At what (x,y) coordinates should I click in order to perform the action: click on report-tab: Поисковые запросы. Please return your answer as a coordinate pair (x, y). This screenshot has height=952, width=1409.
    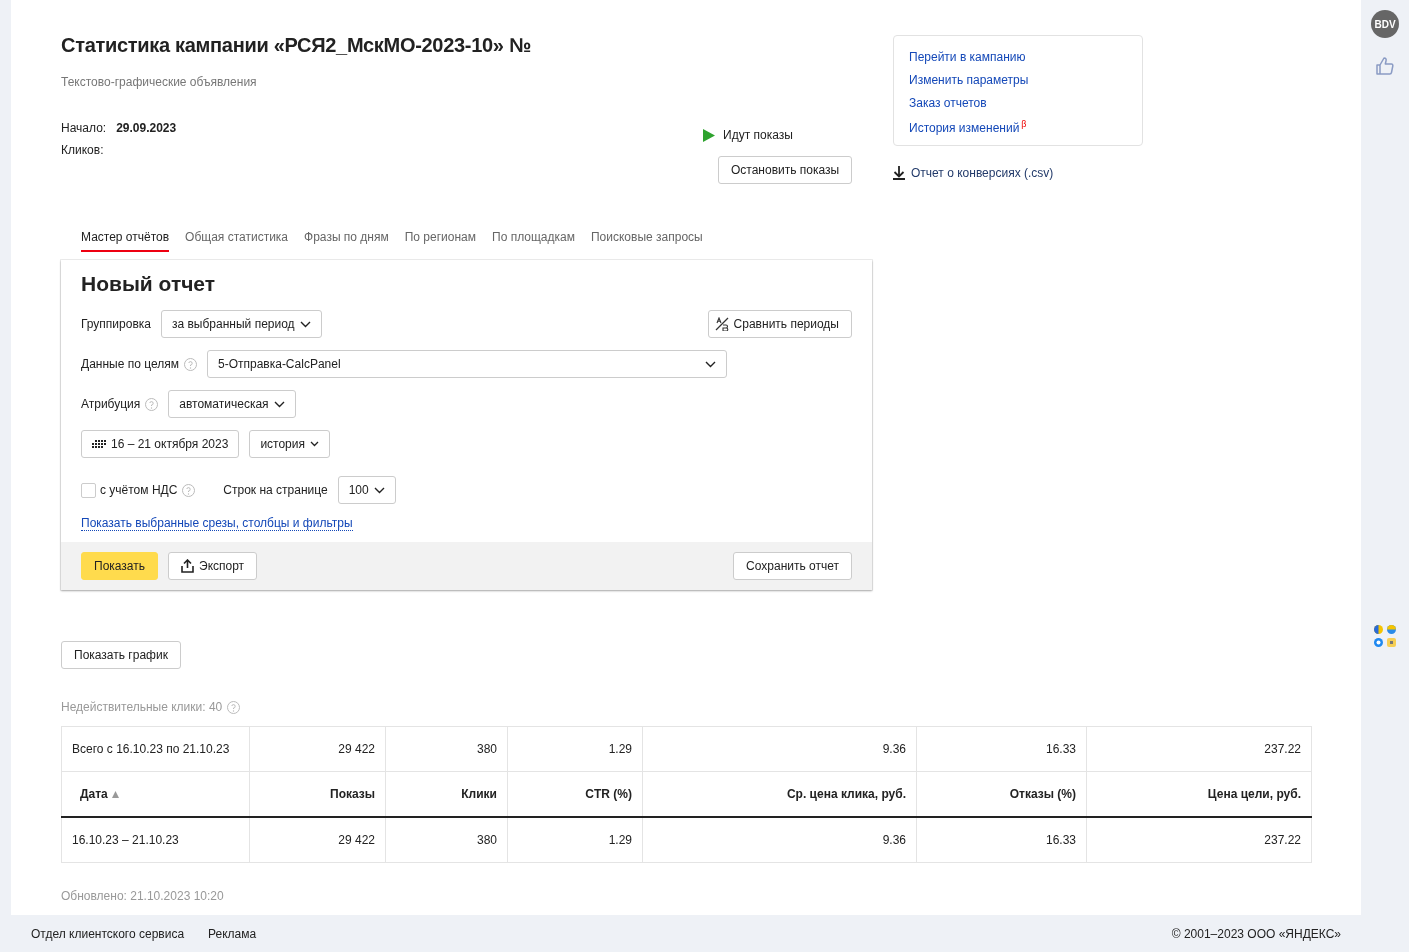
    Looking at the image, I should click on (646, 241).